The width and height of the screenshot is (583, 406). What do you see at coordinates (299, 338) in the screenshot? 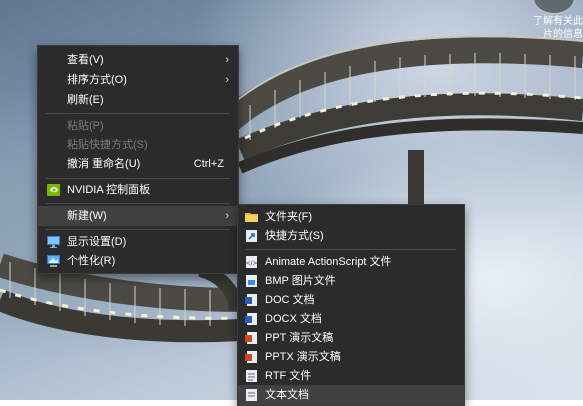
I see `menu-item-label: PPT 演示文稿` at bounding box center [299, 338].